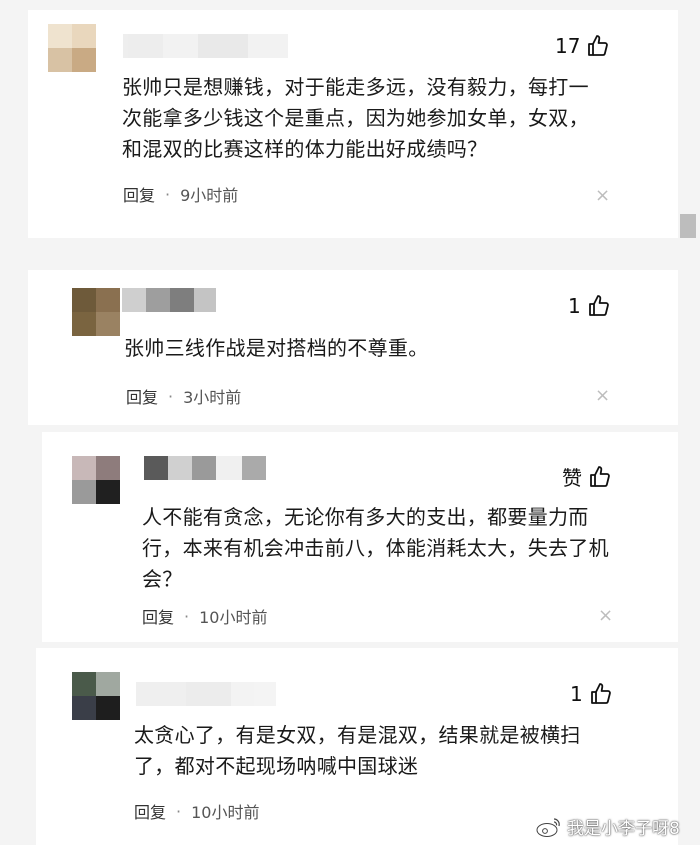  I want to click on comment-meta: 回复 · 9小时前, so click(180, 194).